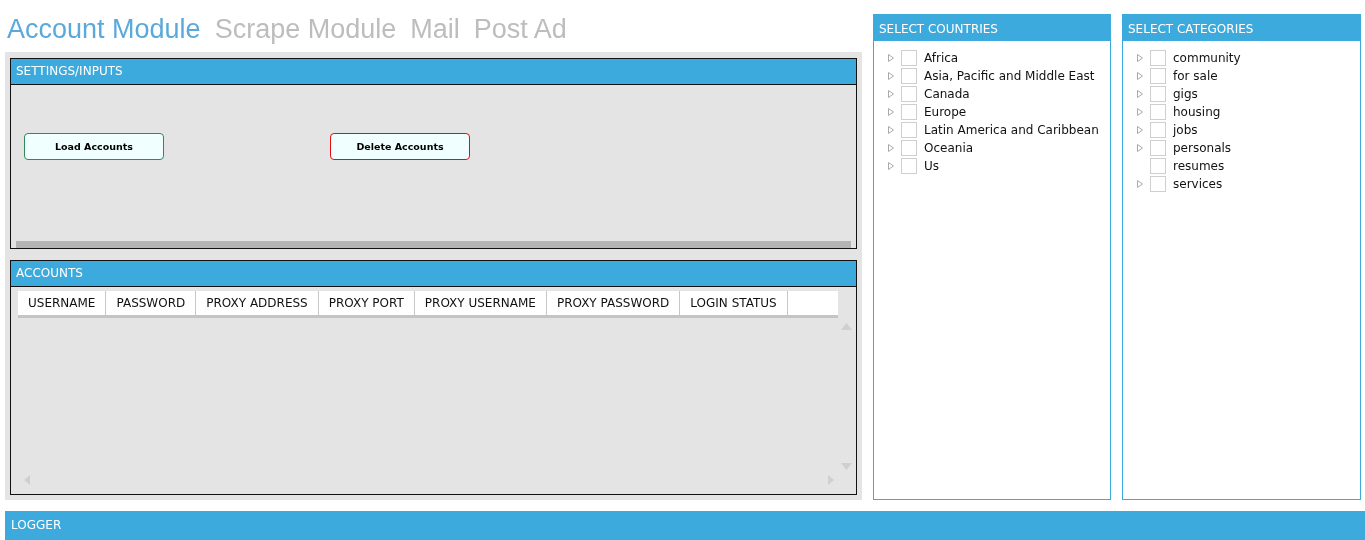 Image resolution: width=1365 pixels, height=540 pixels. I want to click on tree-item-label: jobs, so click(1185, 130).